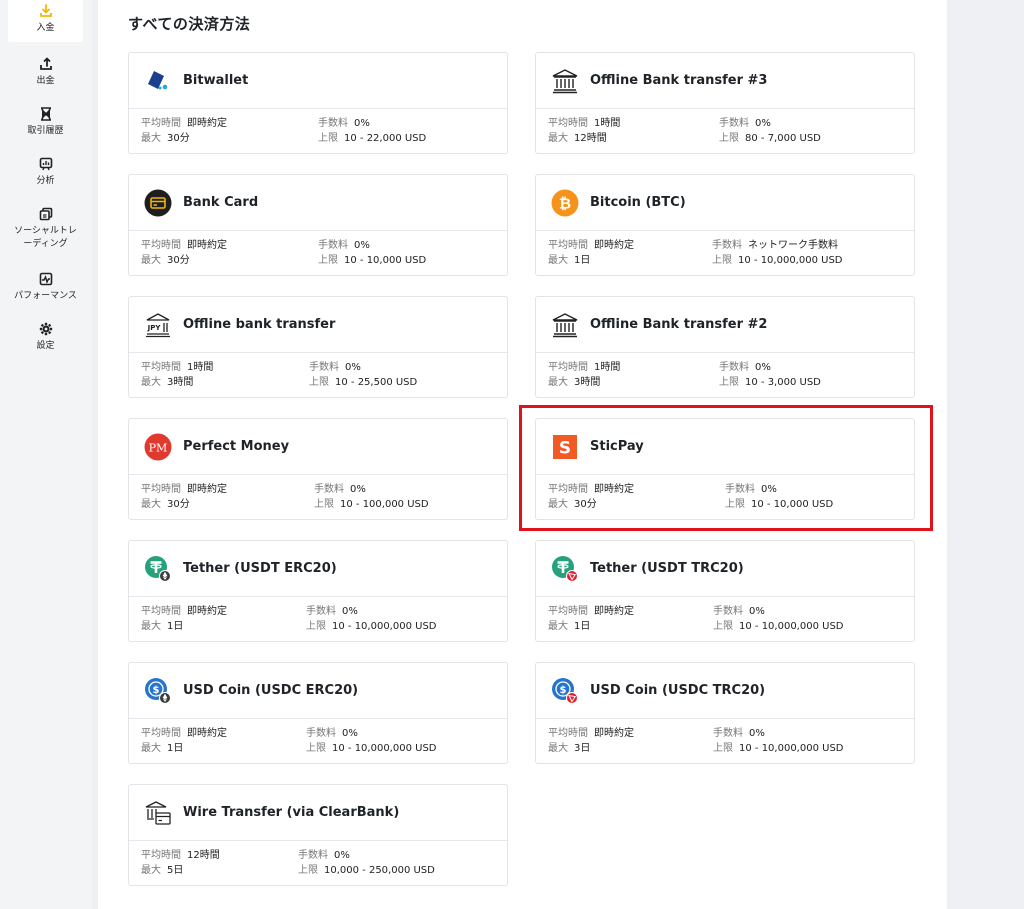 Image resolution: width=1024 pixels, height=909 pixels. I want to click on limit-value: 10 - 3,000 USD, so click(783, 382).